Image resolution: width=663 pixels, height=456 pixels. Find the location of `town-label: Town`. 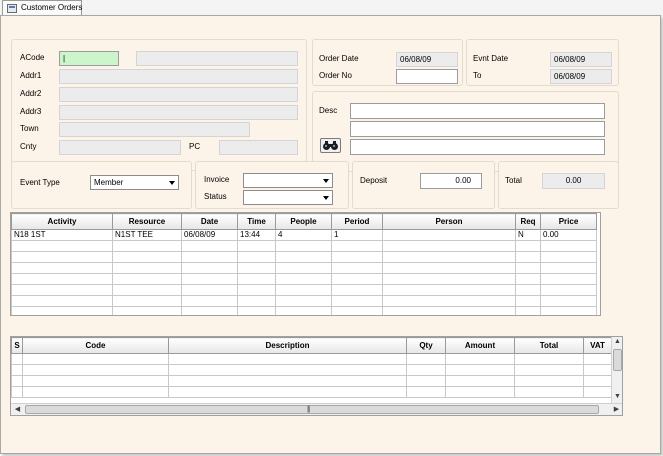

town-label: Town is located at coordinates (29, 128).